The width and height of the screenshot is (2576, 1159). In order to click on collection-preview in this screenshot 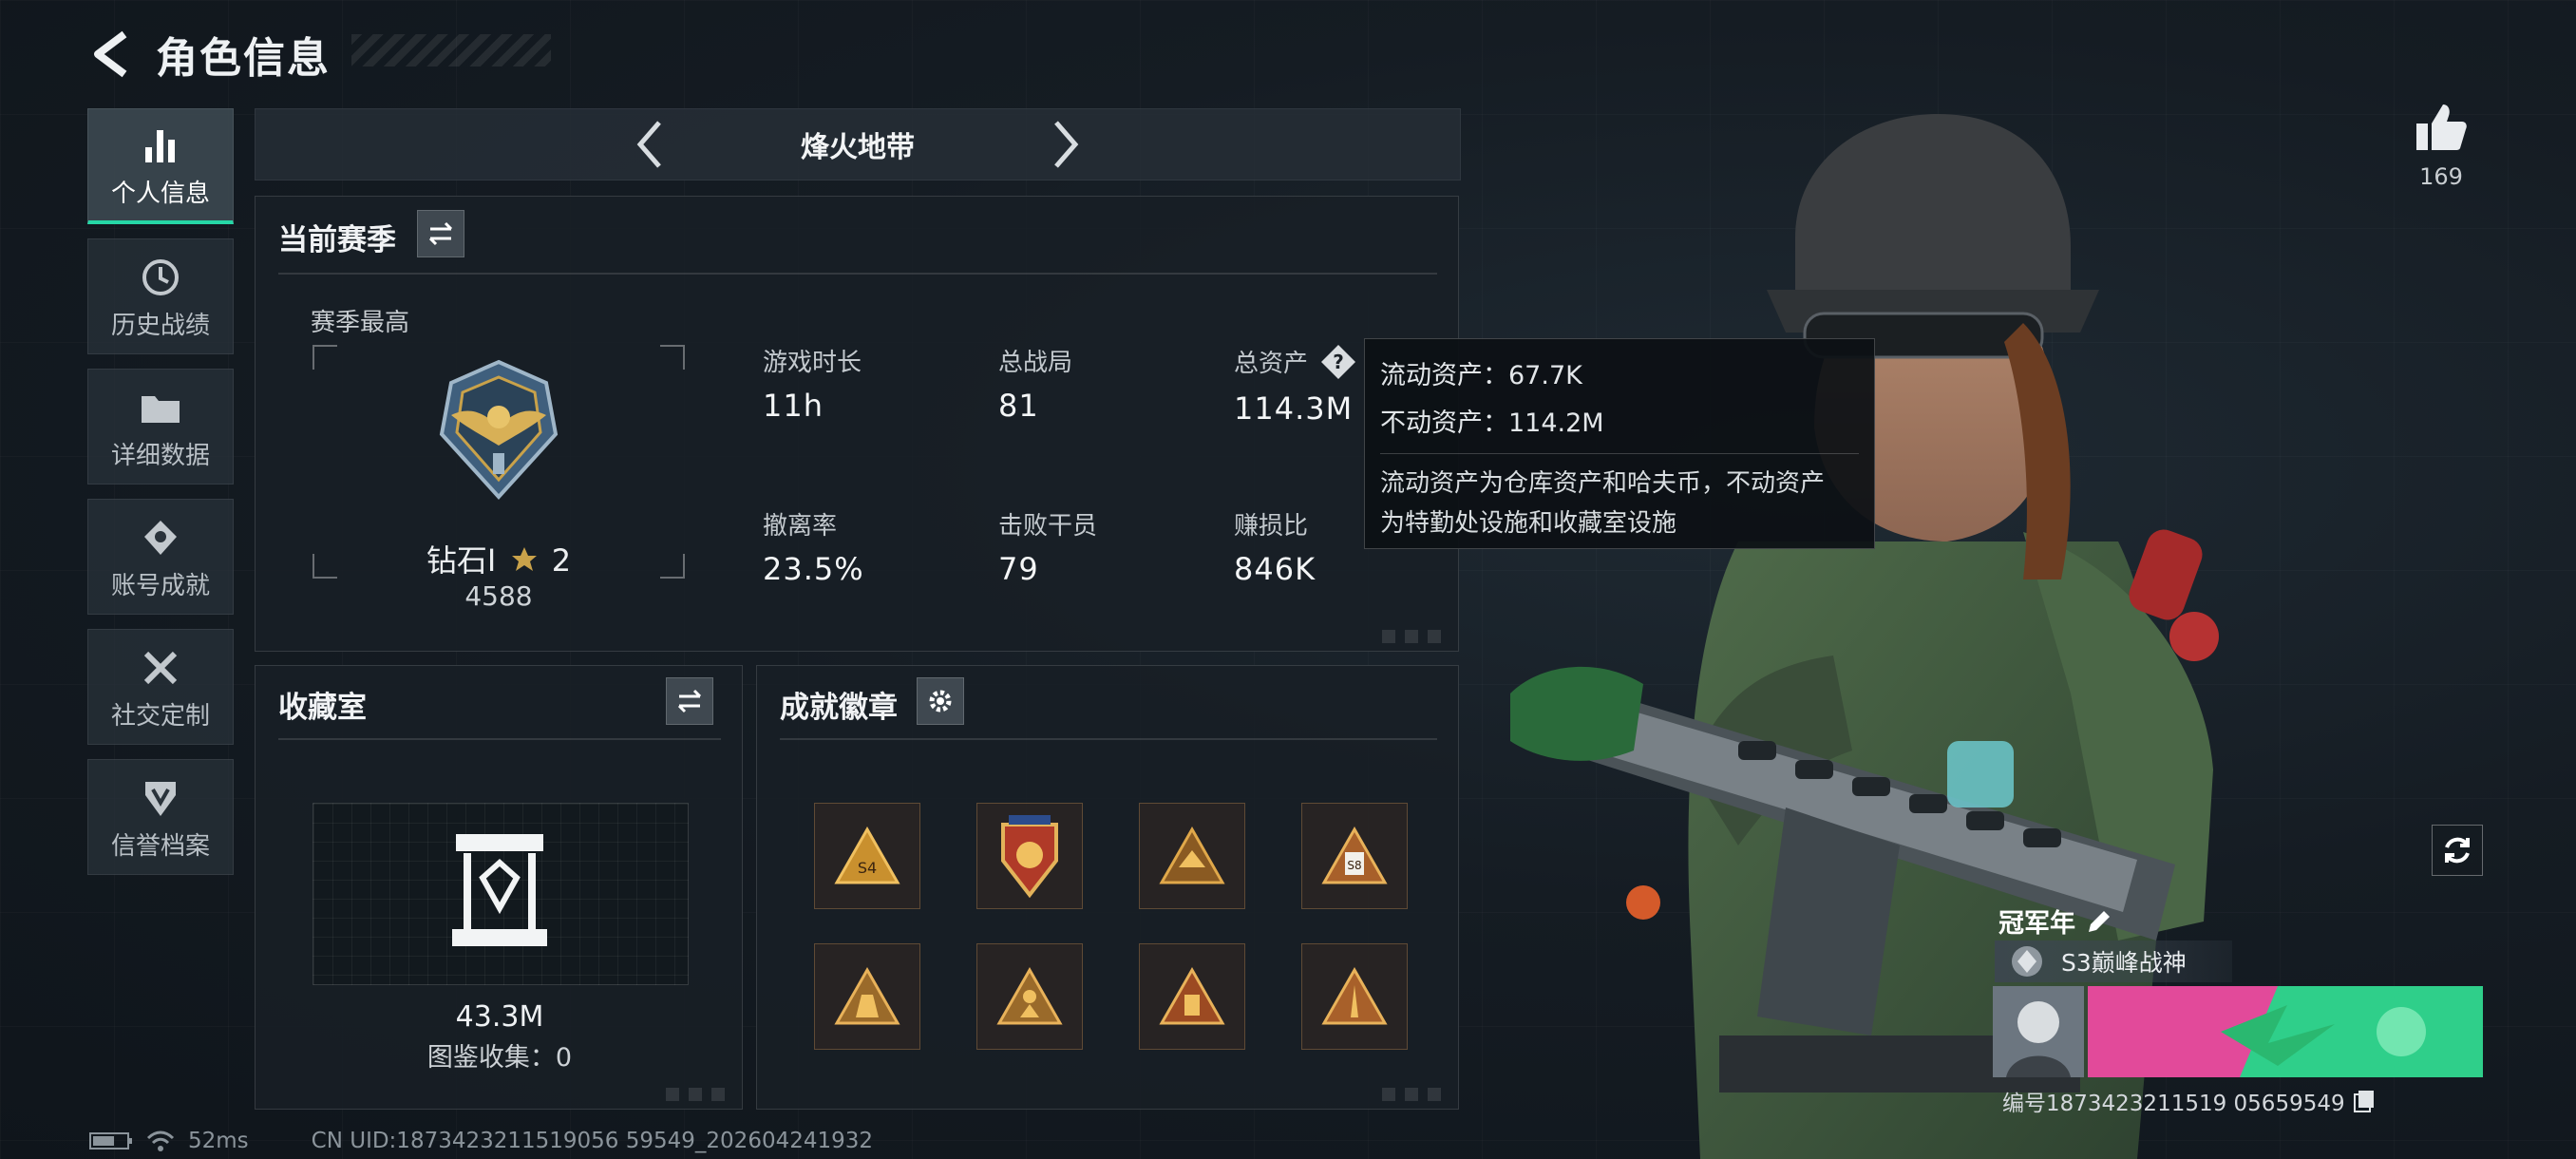, I will do `click(501, 894)`.